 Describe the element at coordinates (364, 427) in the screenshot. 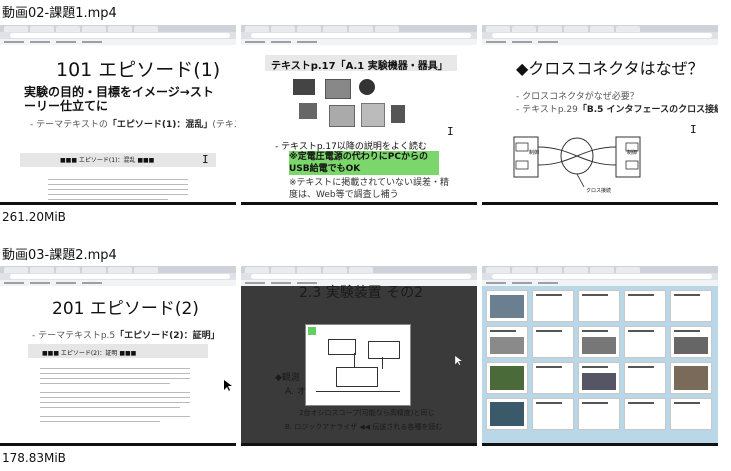

I see `slide-line: B. ロジックアナライザ ◀◀ 伝送される各種を読む` at that location.